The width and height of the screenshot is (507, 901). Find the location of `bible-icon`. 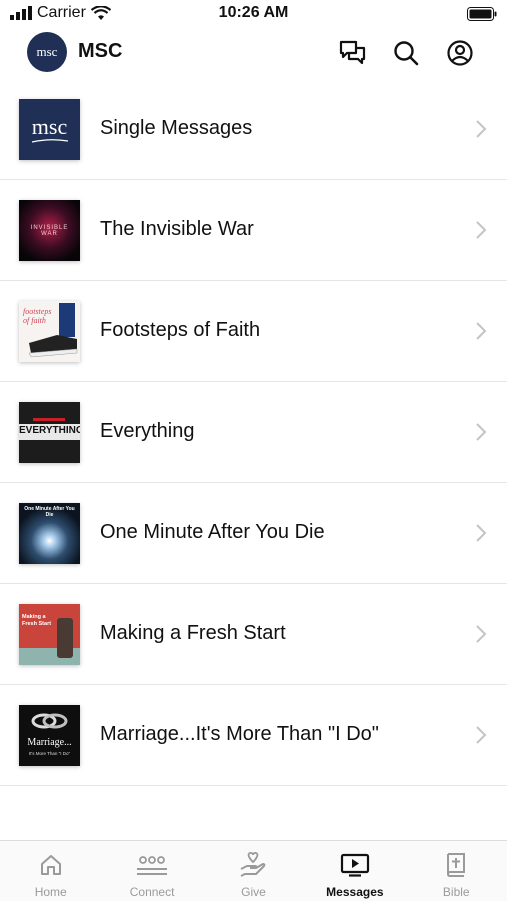

bible-icon is located at coordinates (456, 865).